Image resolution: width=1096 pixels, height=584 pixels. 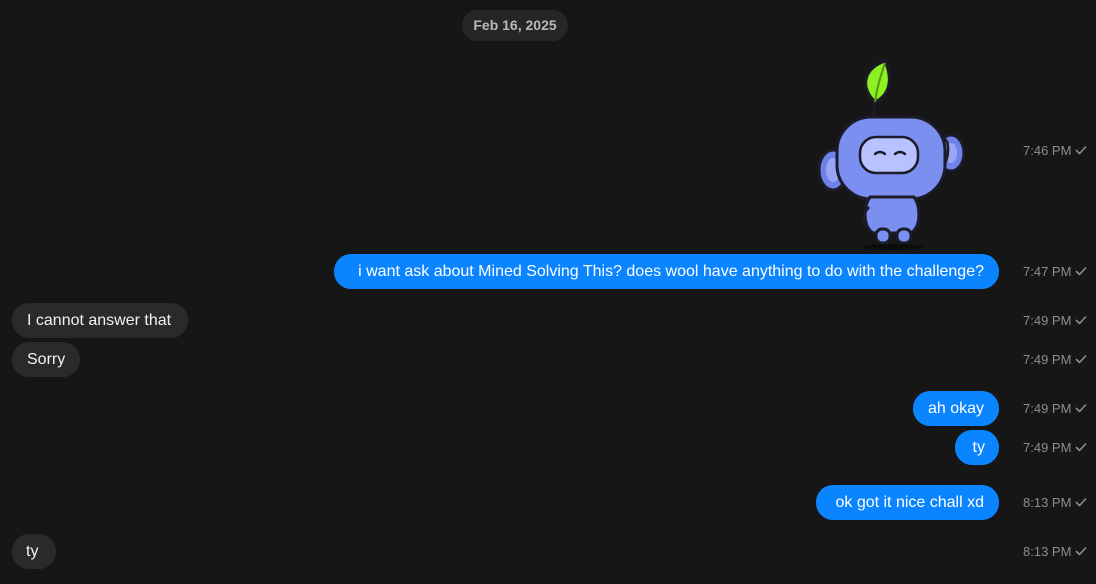 I want to click on date-separator: Feb 16, 2025, so click(x=515, y=25).